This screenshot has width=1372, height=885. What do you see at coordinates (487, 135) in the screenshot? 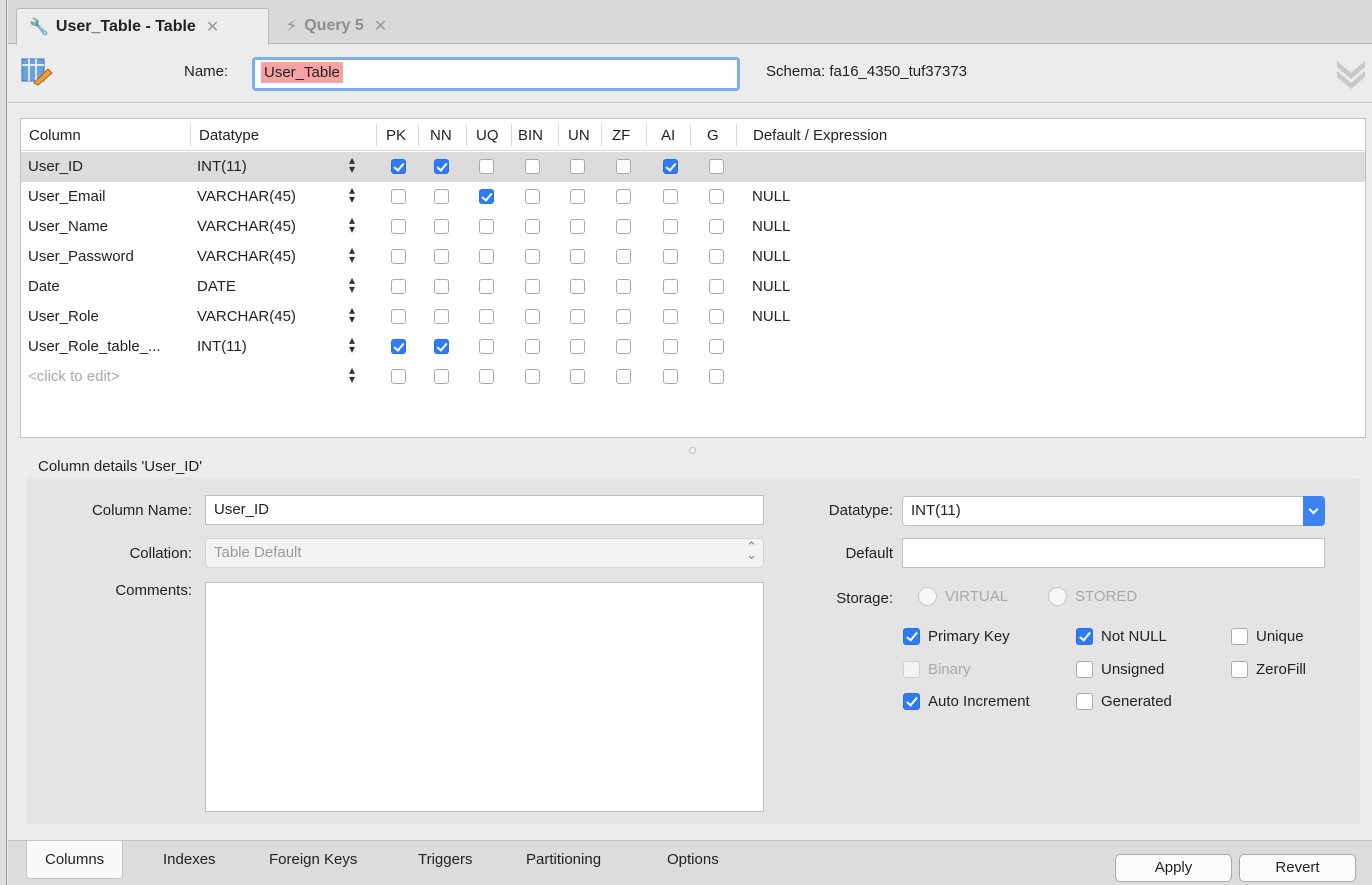
I see `header-uq: UQ` at bounding box center [487, 135].